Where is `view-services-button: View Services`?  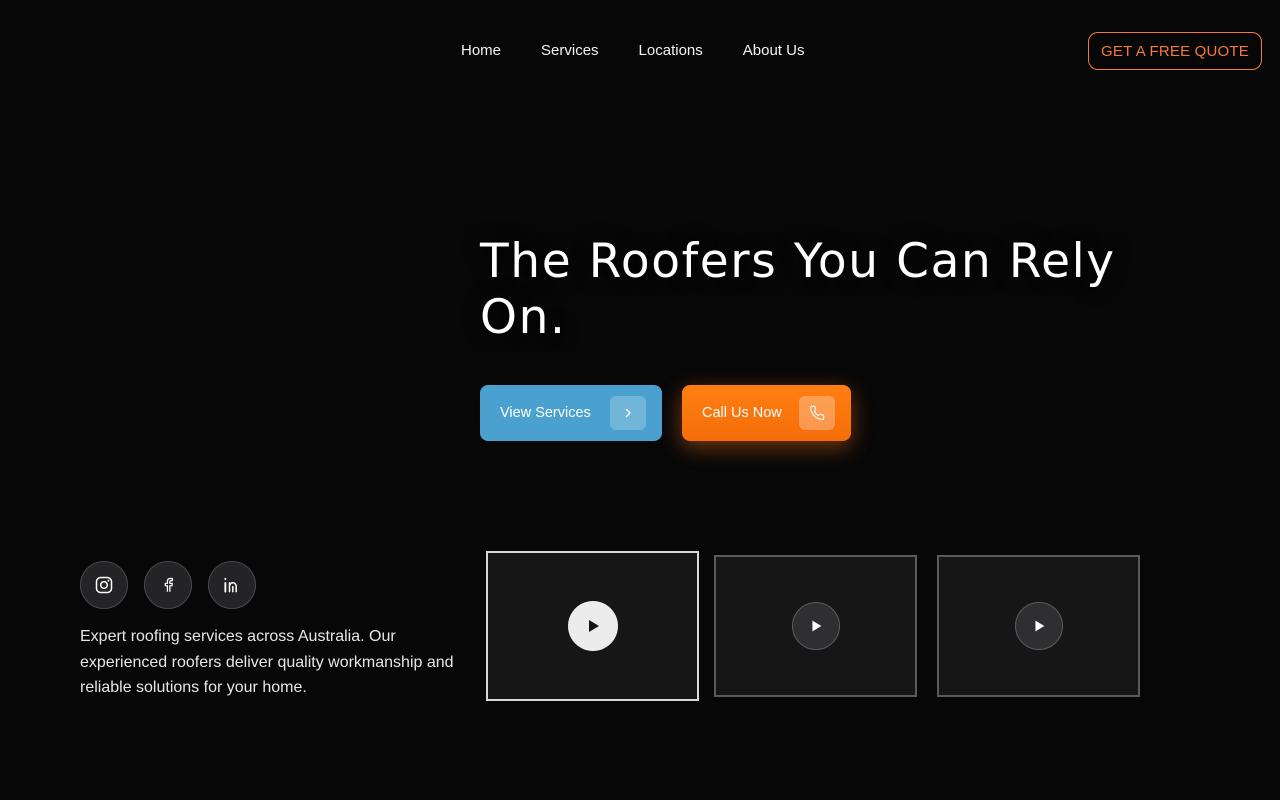
view-services-button: View Services is located at coordinates (571, 413).